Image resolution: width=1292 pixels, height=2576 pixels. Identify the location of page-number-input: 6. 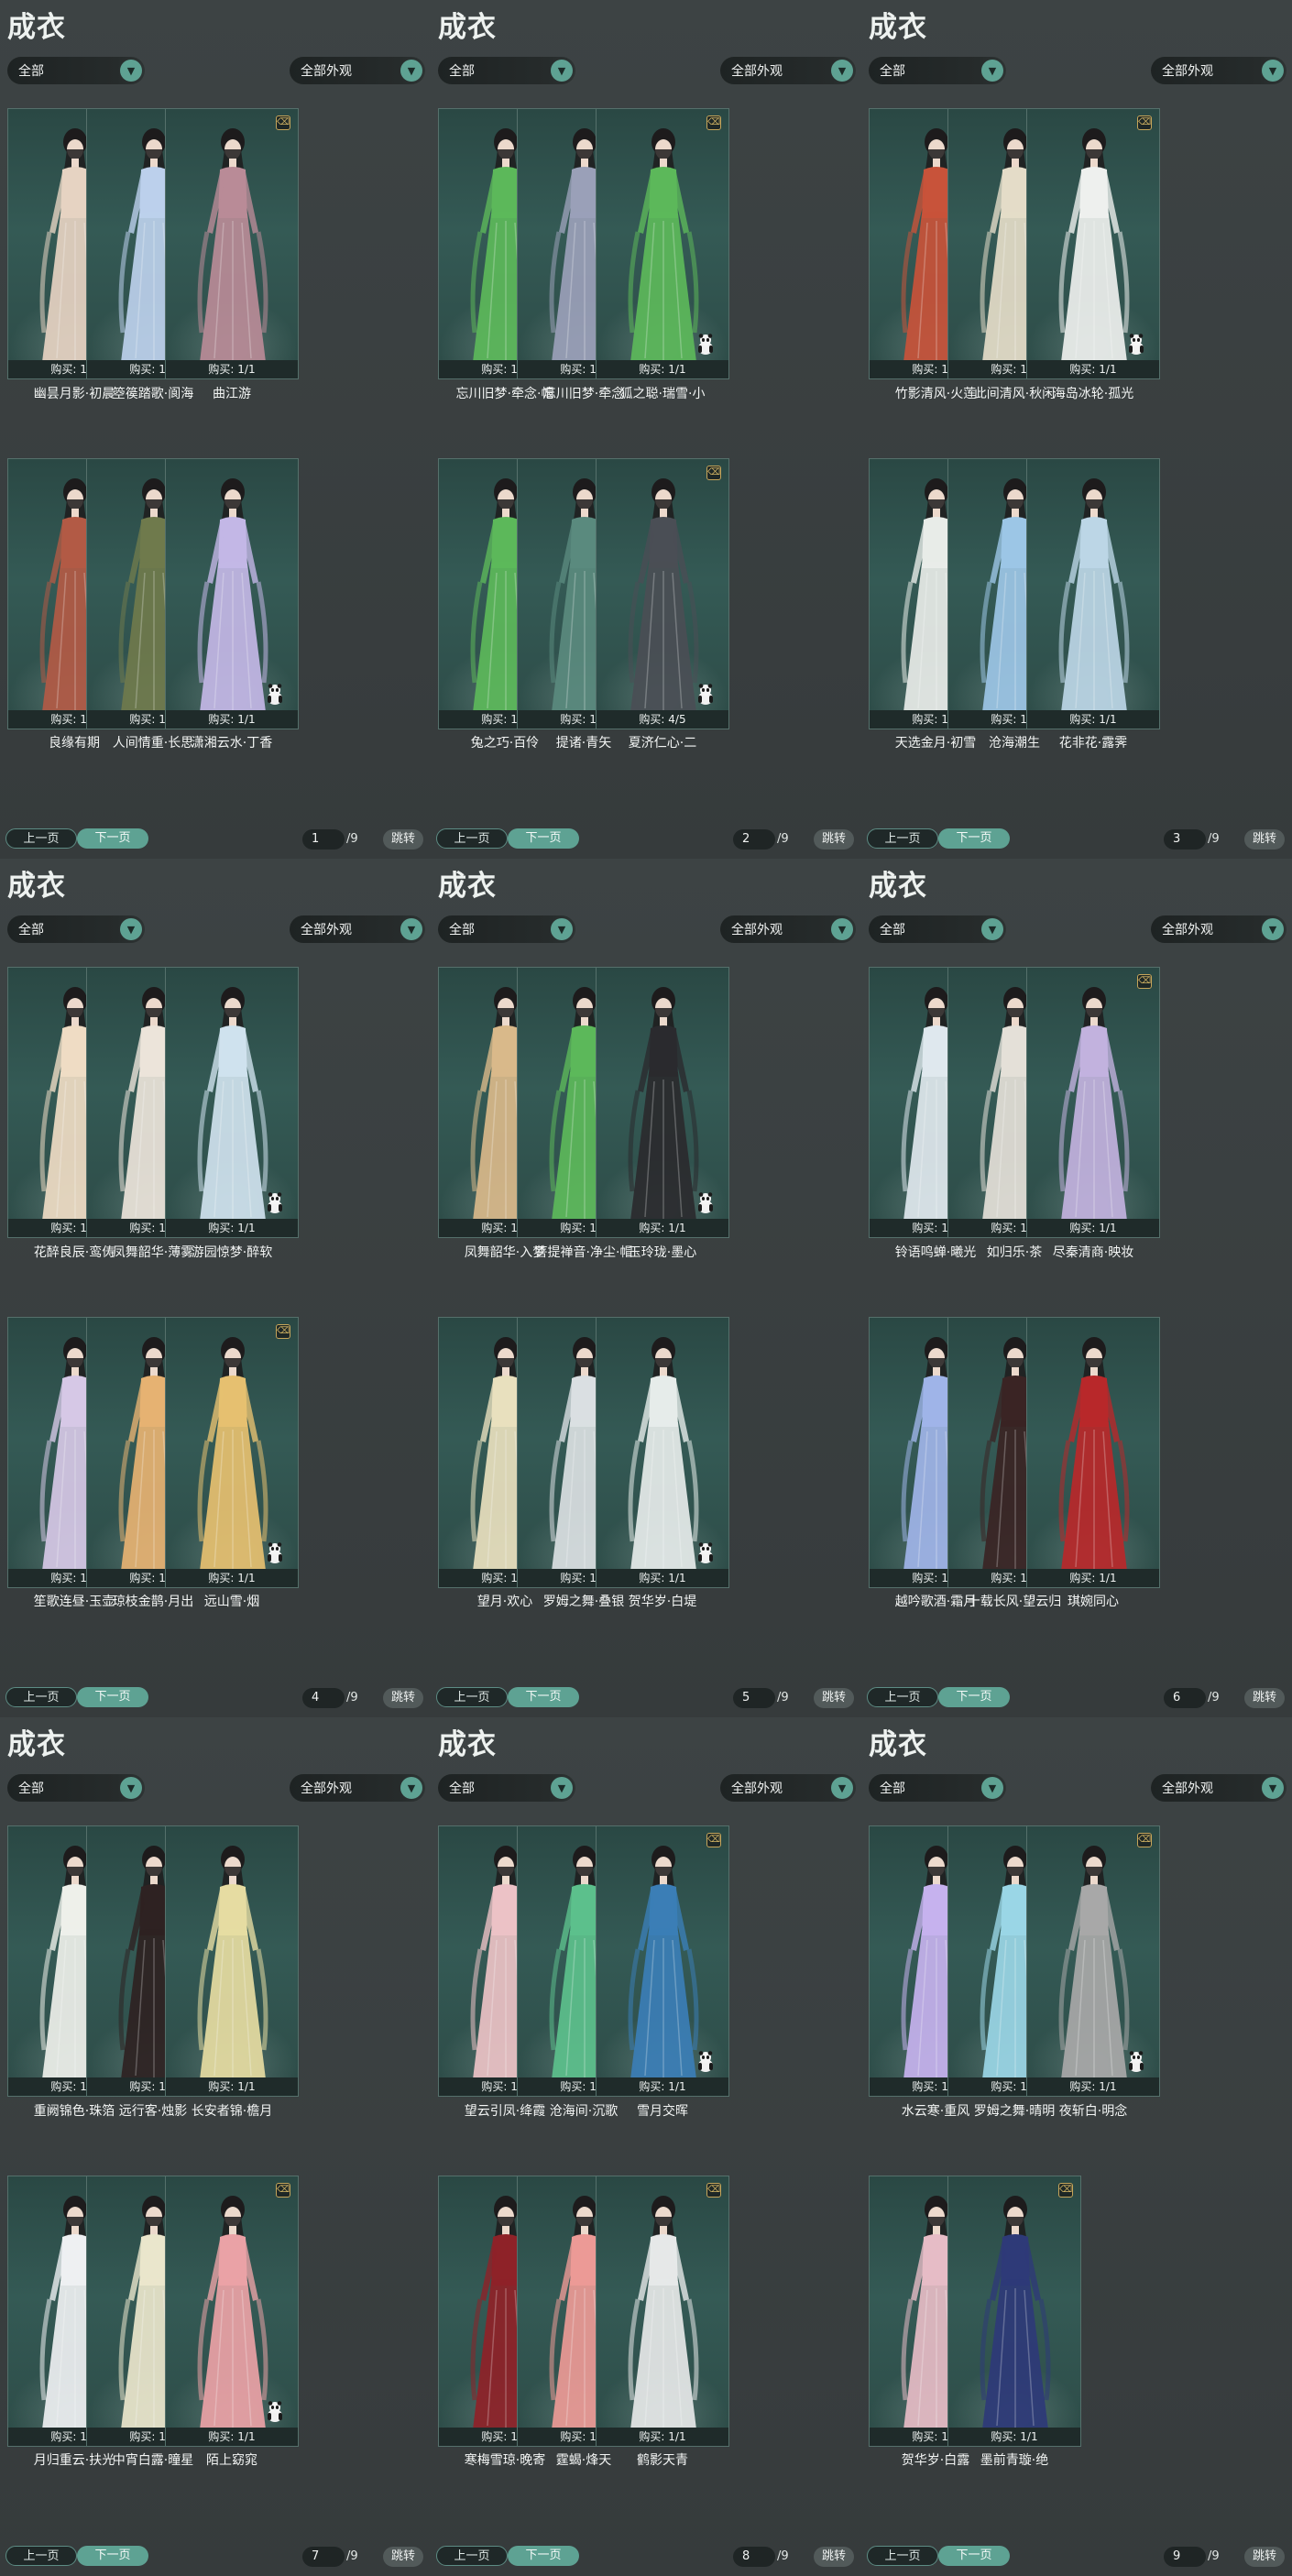
(1185, 1698).